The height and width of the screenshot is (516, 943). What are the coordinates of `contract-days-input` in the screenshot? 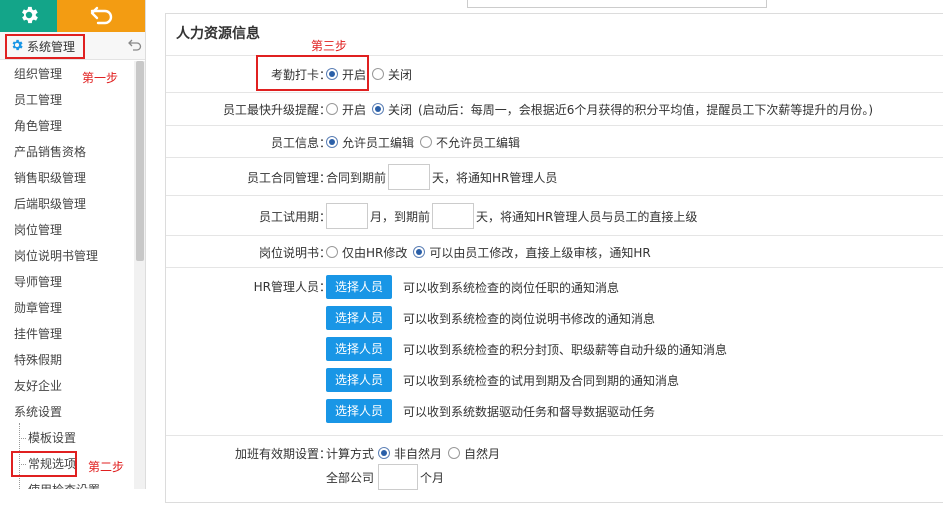 It's located at (409, 177).